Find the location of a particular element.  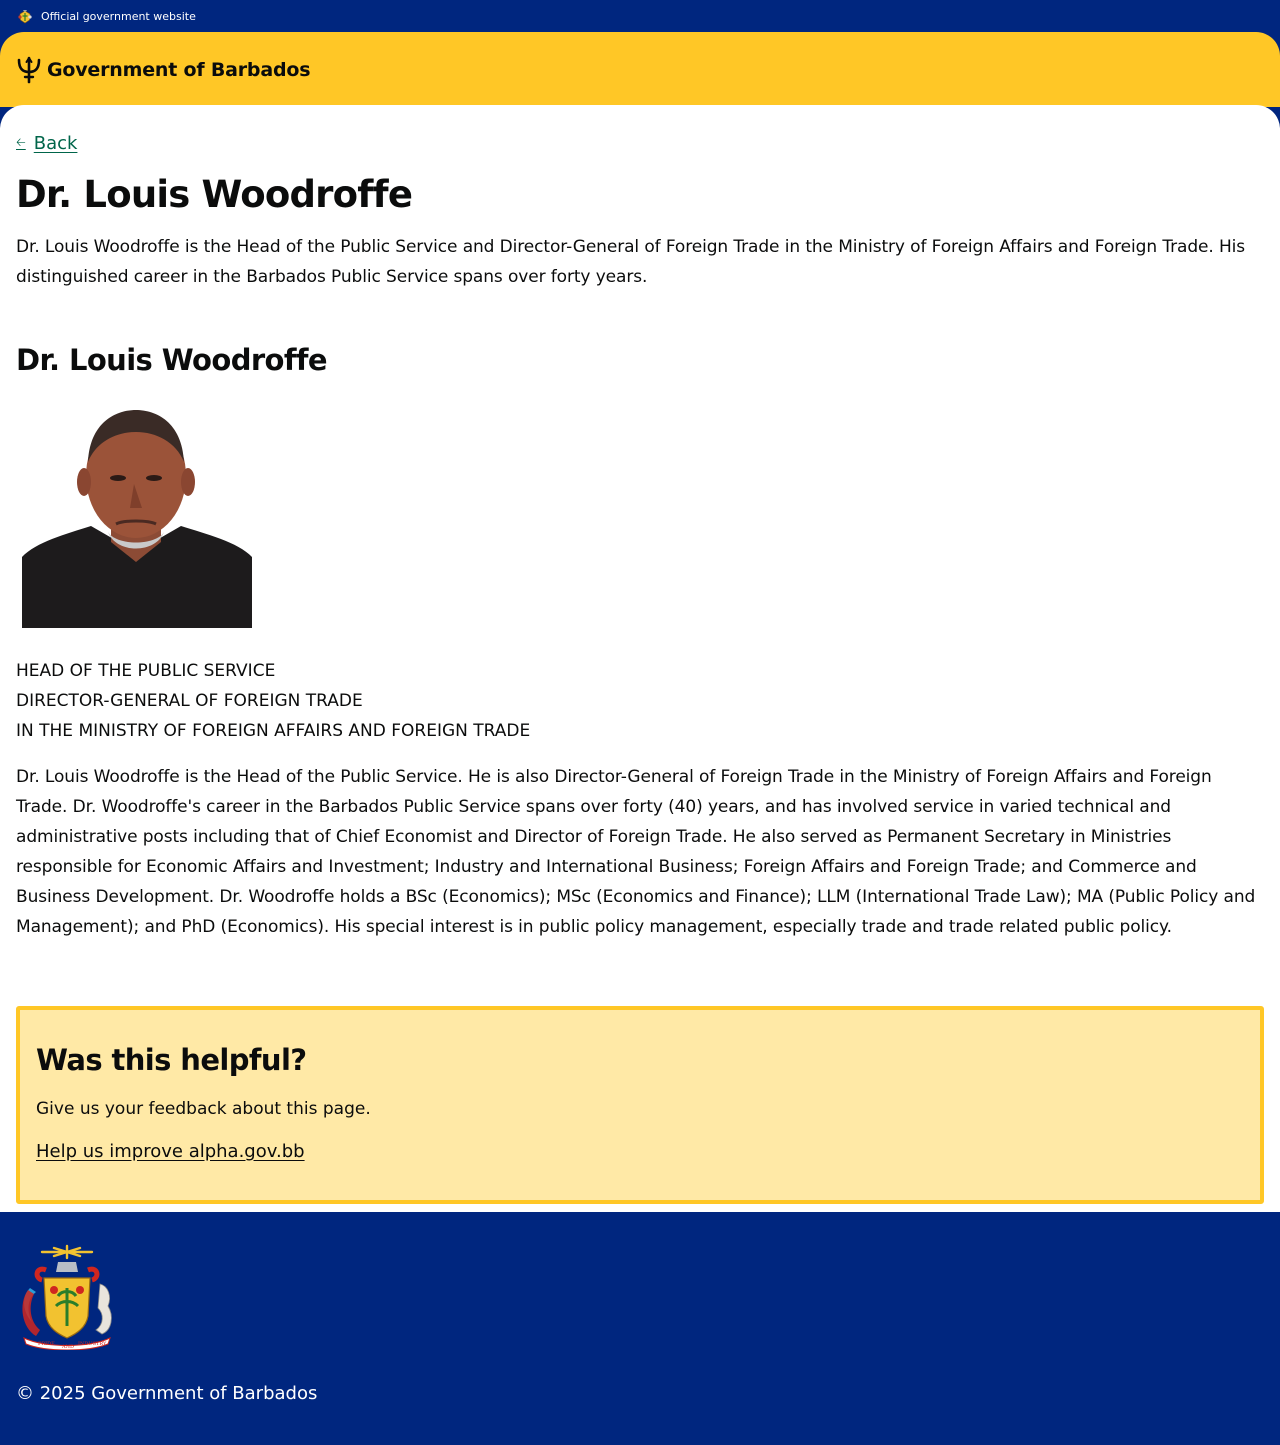

arrow-left-icon: 🡠 is located at coordinates (21, 142).